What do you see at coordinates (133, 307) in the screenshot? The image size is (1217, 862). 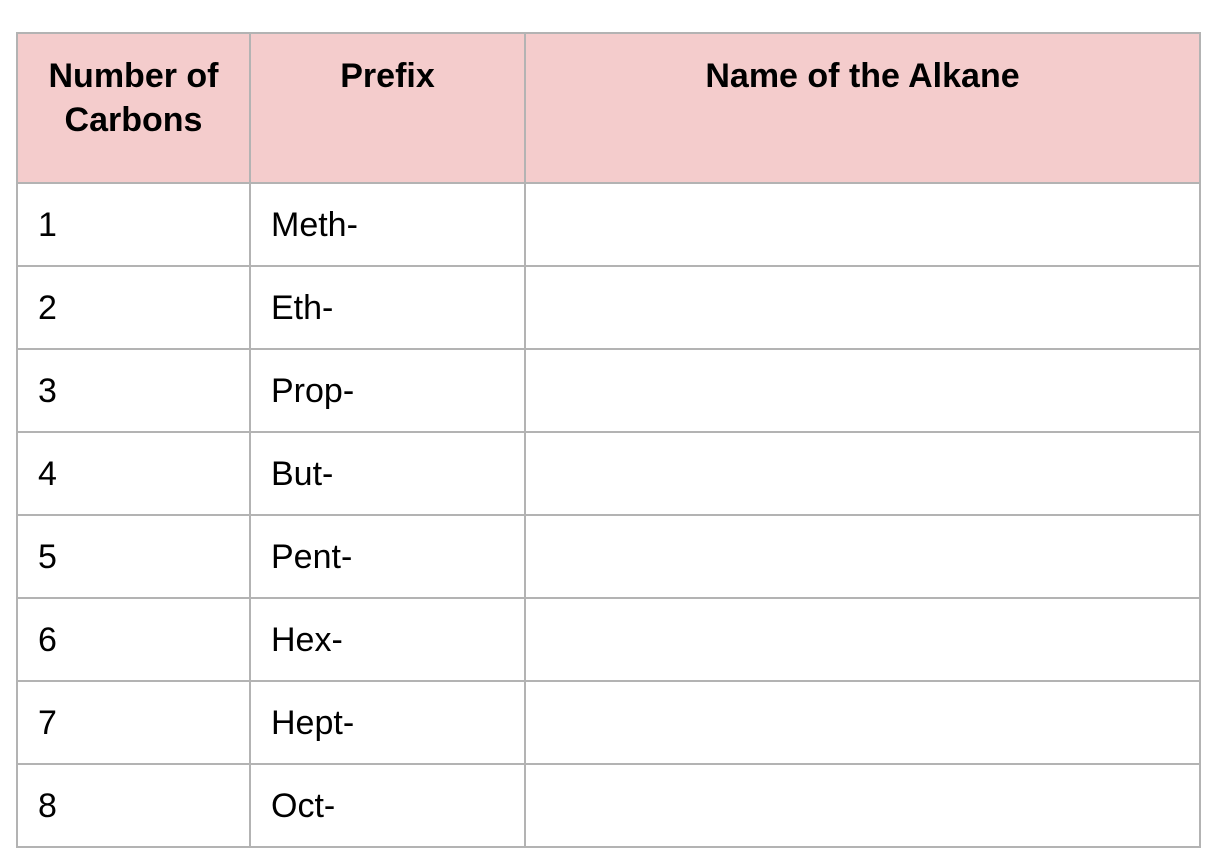 I see `cell-carbons: 2` at bounding box center [133, 307].